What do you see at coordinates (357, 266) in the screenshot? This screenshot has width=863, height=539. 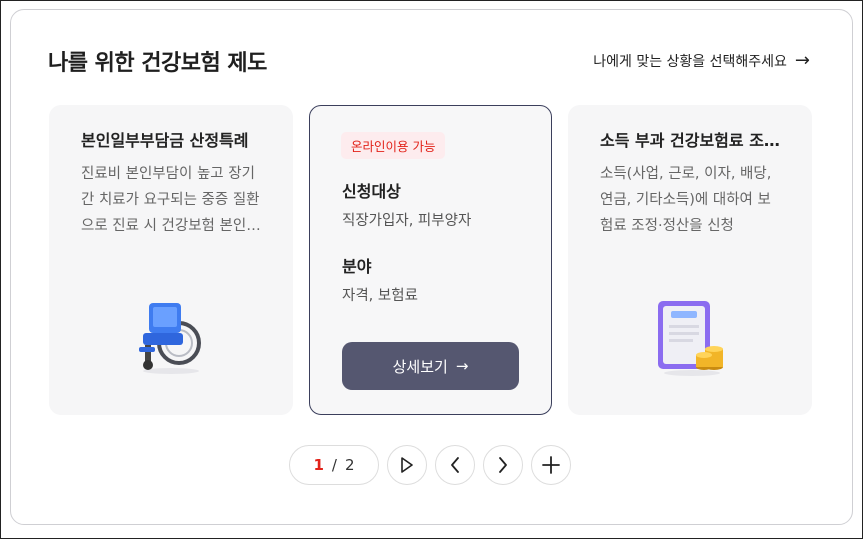 I see `field-label: 분야` at bounding box center [357, 266].